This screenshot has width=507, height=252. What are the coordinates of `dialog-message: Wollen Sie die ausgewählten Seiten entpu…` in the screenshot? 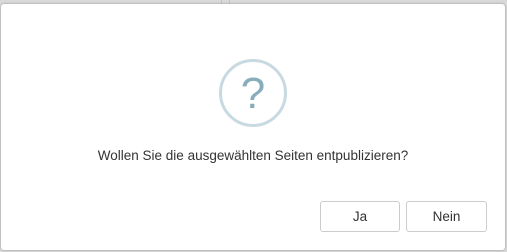 It's located at (253, 155).